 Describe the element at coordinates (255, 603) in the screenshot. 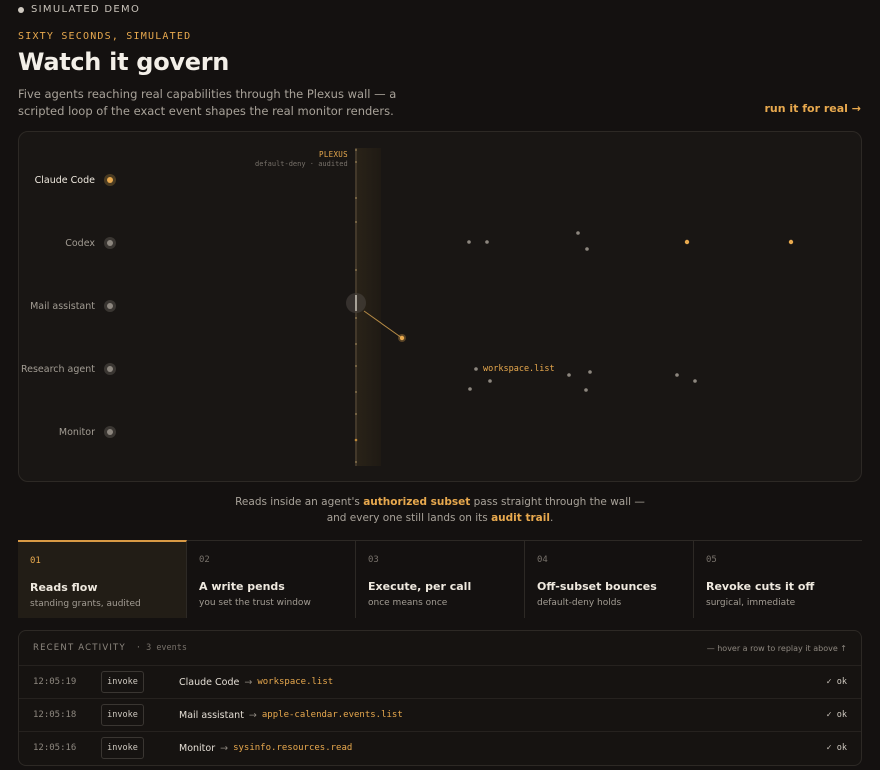

I see `step-subtitle: you set the trust window` at that location.